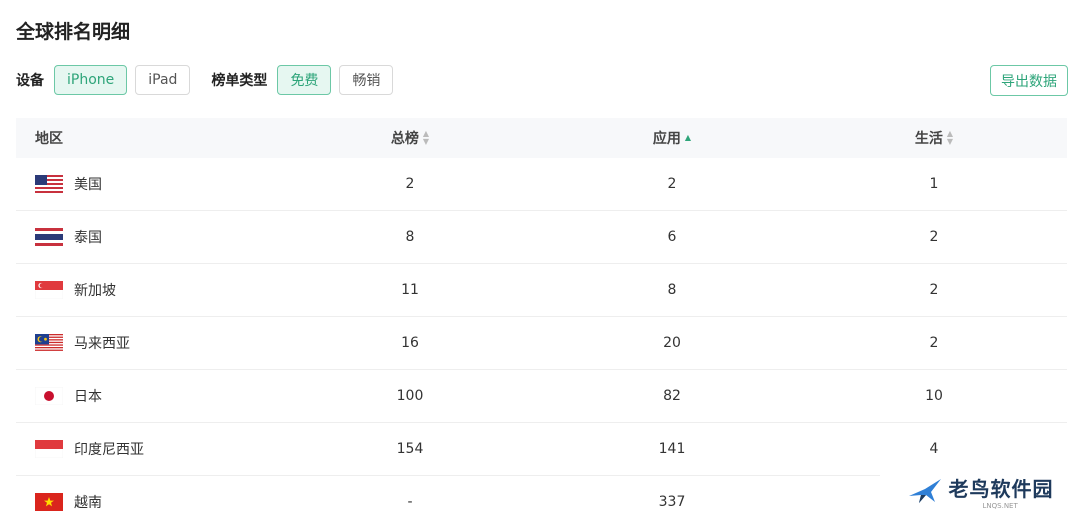  I want to click on watermark-main: 老鸟软件园, so click(1001, 488).